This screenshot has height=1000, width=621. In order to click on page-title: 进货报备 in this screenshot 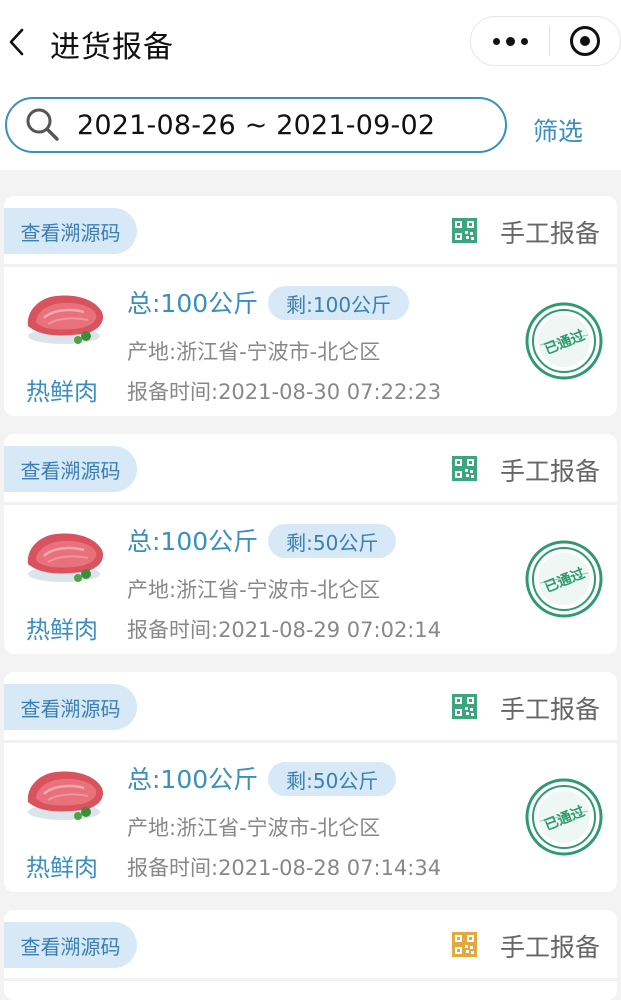, I will do `click(112, 47)`.